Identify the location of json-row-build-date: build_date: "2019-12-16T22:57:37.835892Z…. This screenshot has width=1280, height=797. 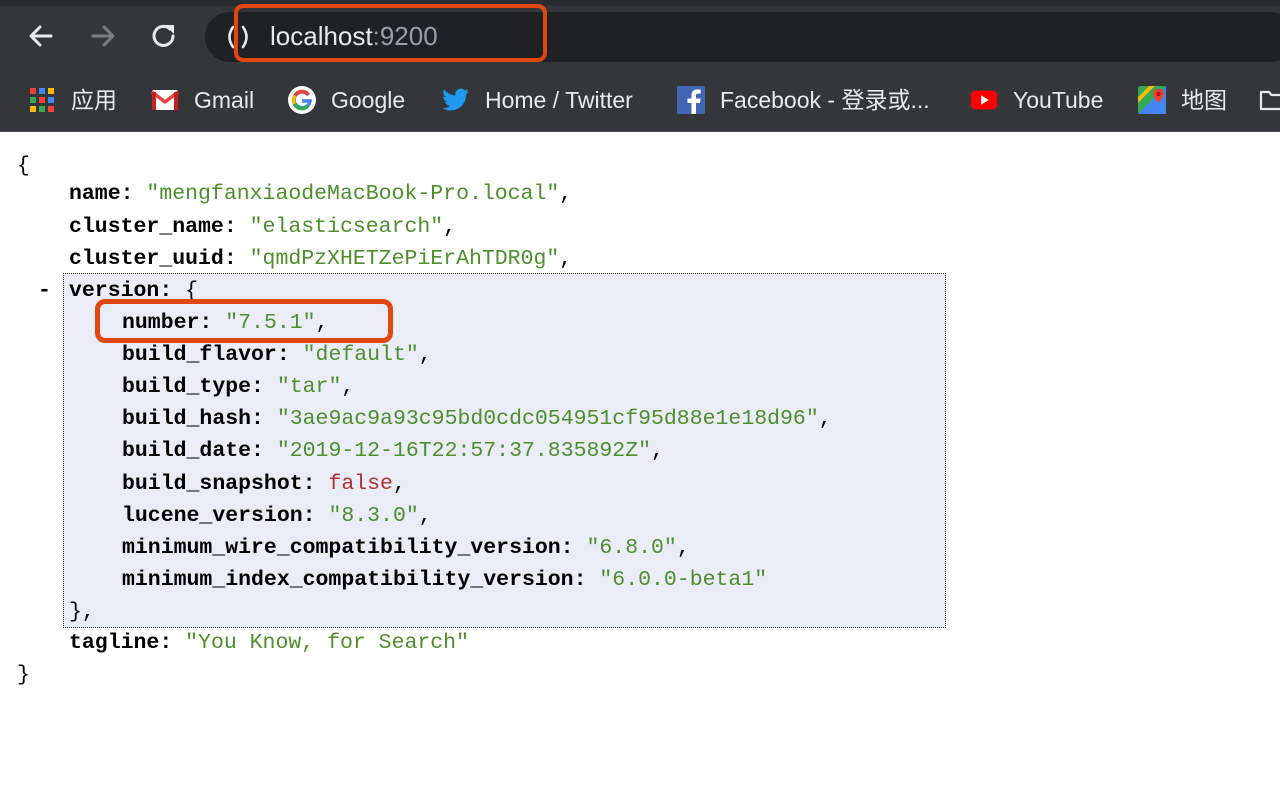
(393, 451).